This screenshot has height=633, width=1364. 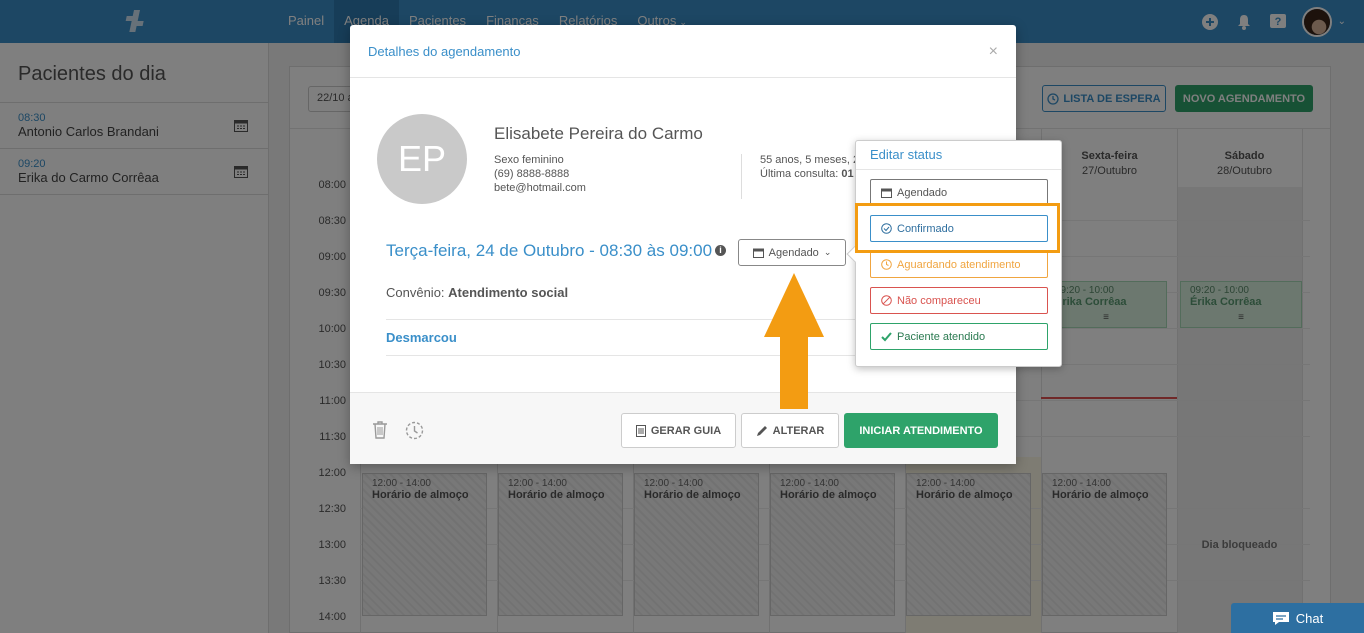 I want to click on last-visit: Última consulta: 01, so click(x=809, y=174).